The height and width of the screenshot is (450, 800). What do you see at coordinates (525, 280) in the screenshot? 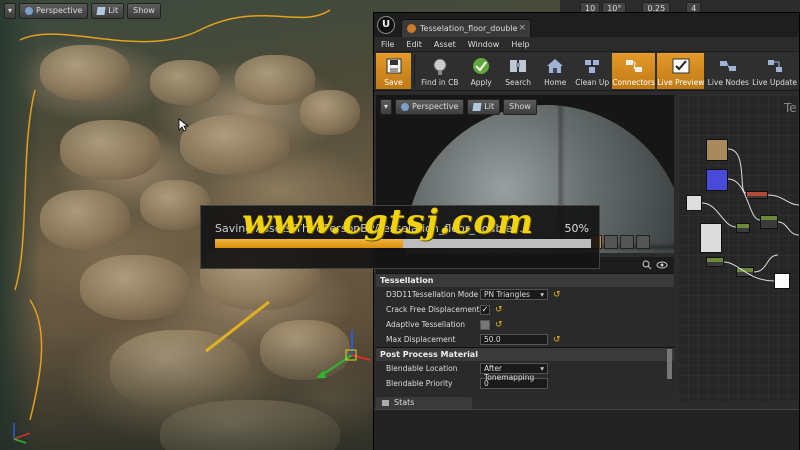
I see `tessellation-category: Tessellation` at bounding box center [525, 280].